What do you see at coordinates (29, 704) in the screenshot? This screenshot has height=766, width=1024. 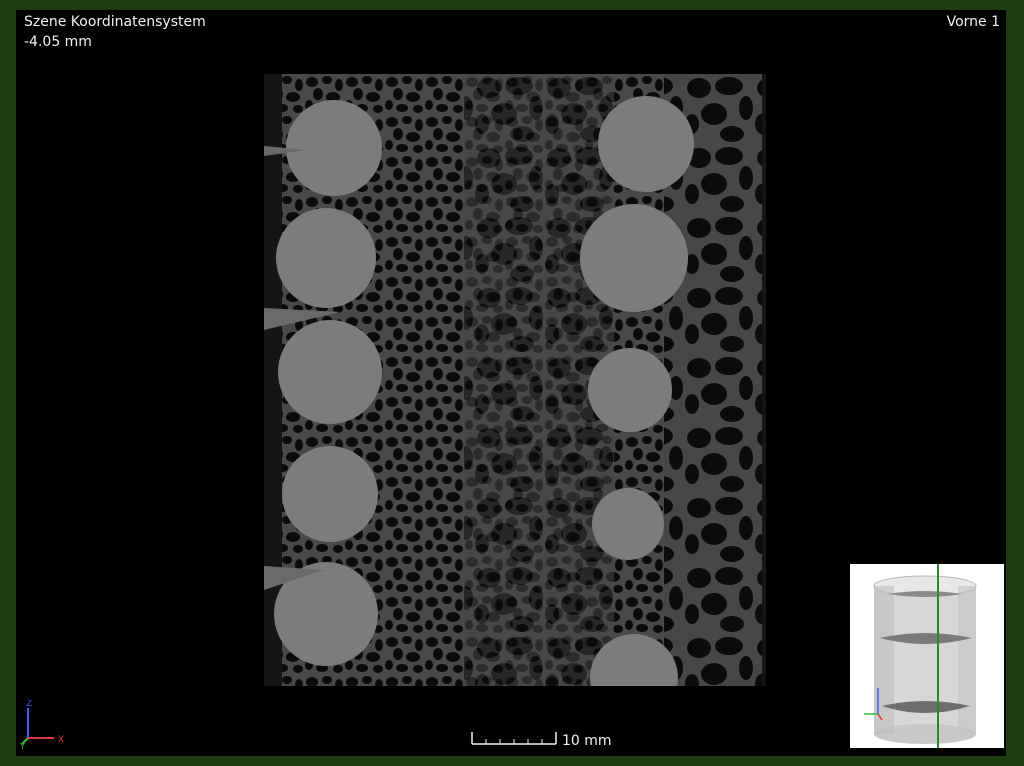 I see `axis-z-label: Z` at bounding box center [29, 704].